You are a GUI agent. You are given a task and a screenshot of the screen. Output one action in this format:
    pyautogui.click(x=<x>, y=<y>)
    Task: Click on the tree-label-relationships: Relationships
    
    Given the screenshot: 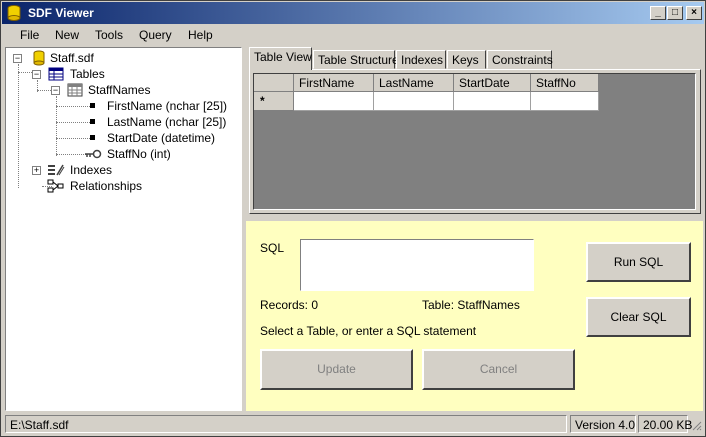 What is the action you would take?
    pyautogui.click(x=106, y=186)
    